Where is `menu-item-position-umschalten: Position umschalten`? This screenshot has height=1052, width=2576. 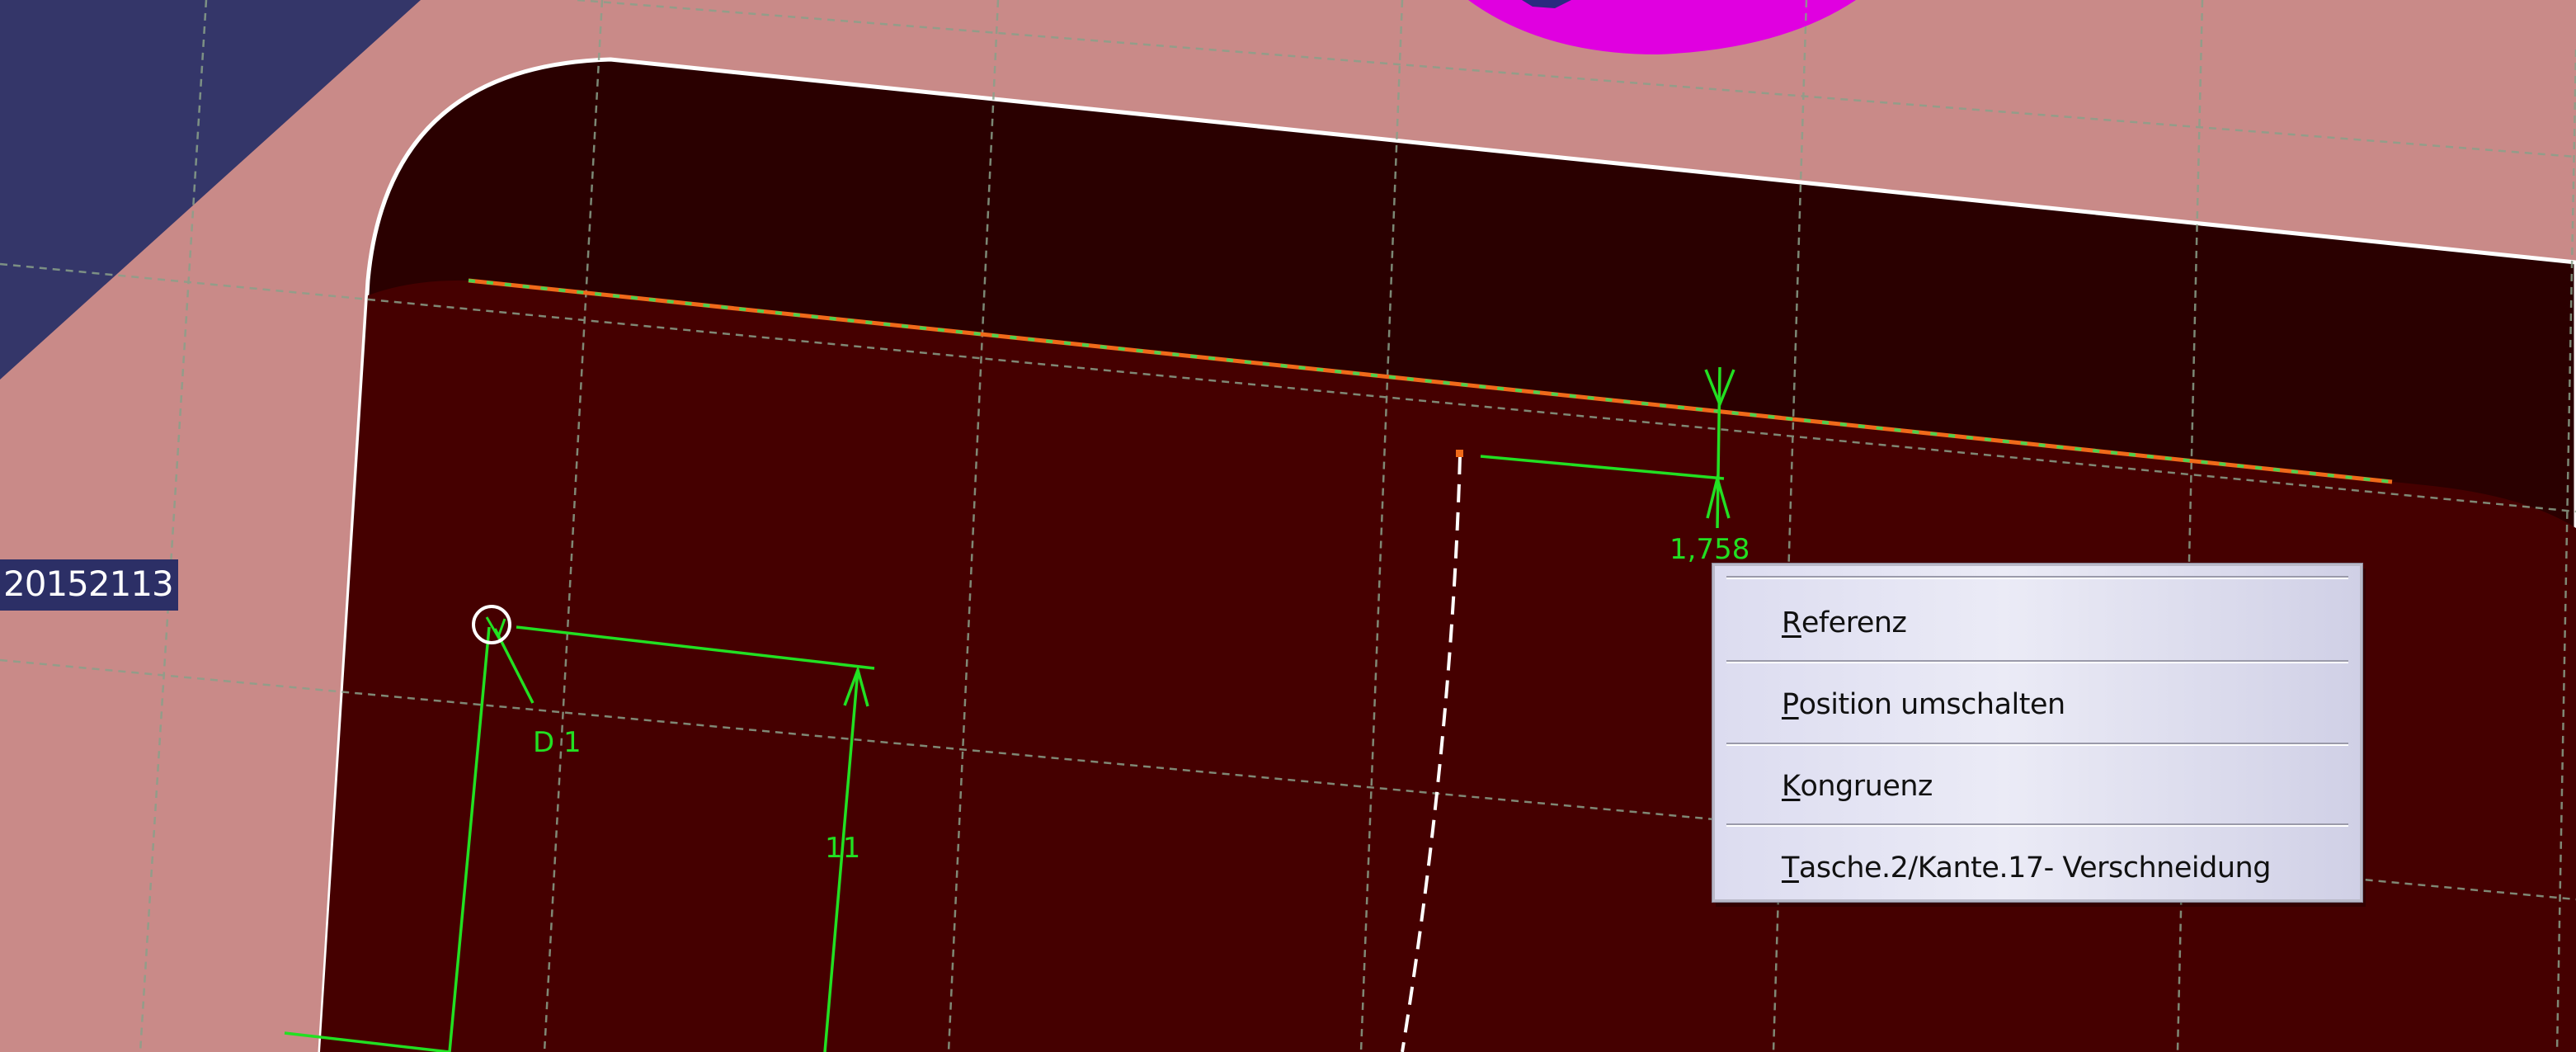 menu-item-position-umschalten: Position umschalten is located at coordinates (2037, 704).